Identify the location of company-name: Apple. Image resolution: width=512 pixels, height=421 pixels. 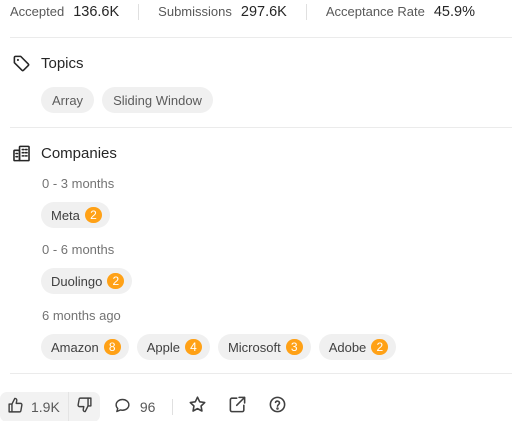
(163, 347).